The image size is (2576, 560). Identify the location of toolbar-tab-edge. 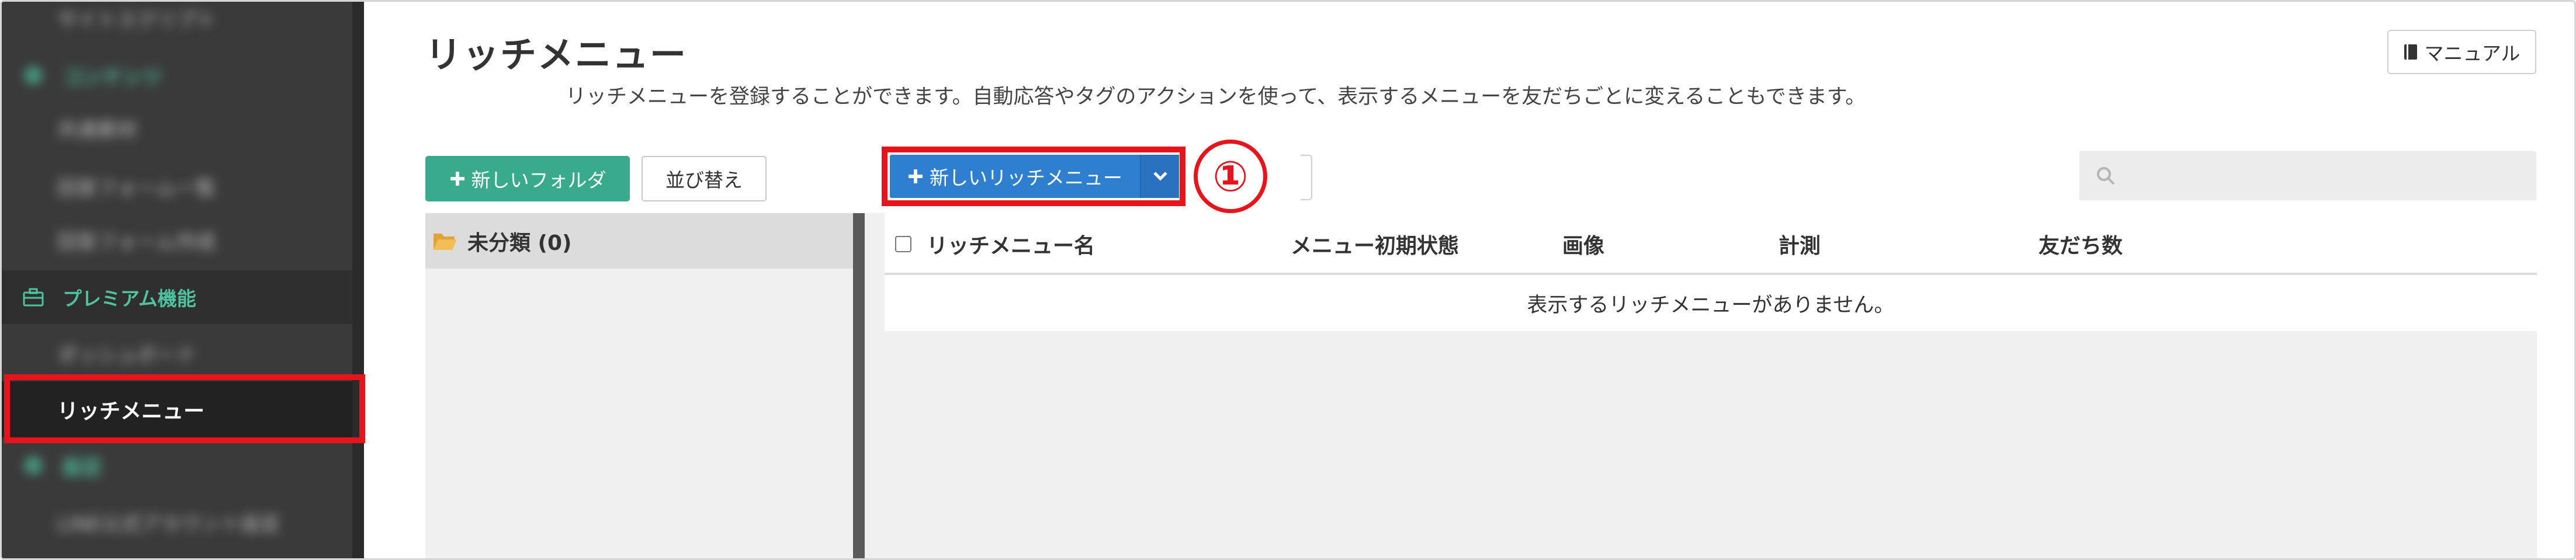
(1306, 177).